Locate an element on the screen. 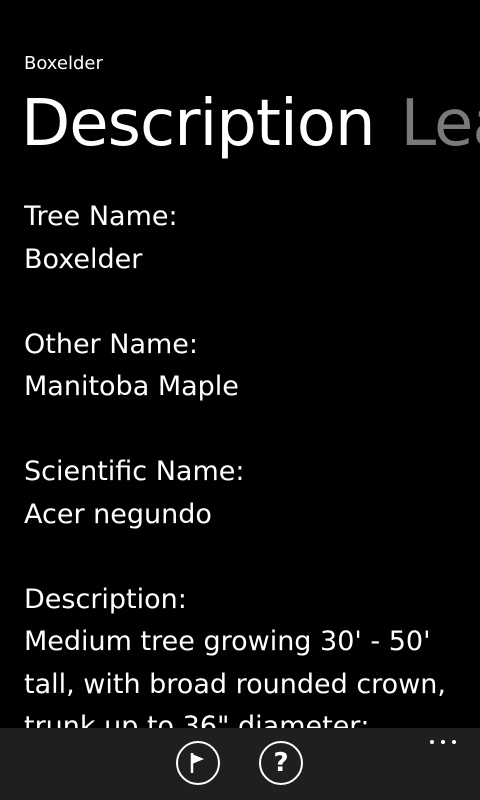  field-label: Description: is located at coordinates (105, 599).